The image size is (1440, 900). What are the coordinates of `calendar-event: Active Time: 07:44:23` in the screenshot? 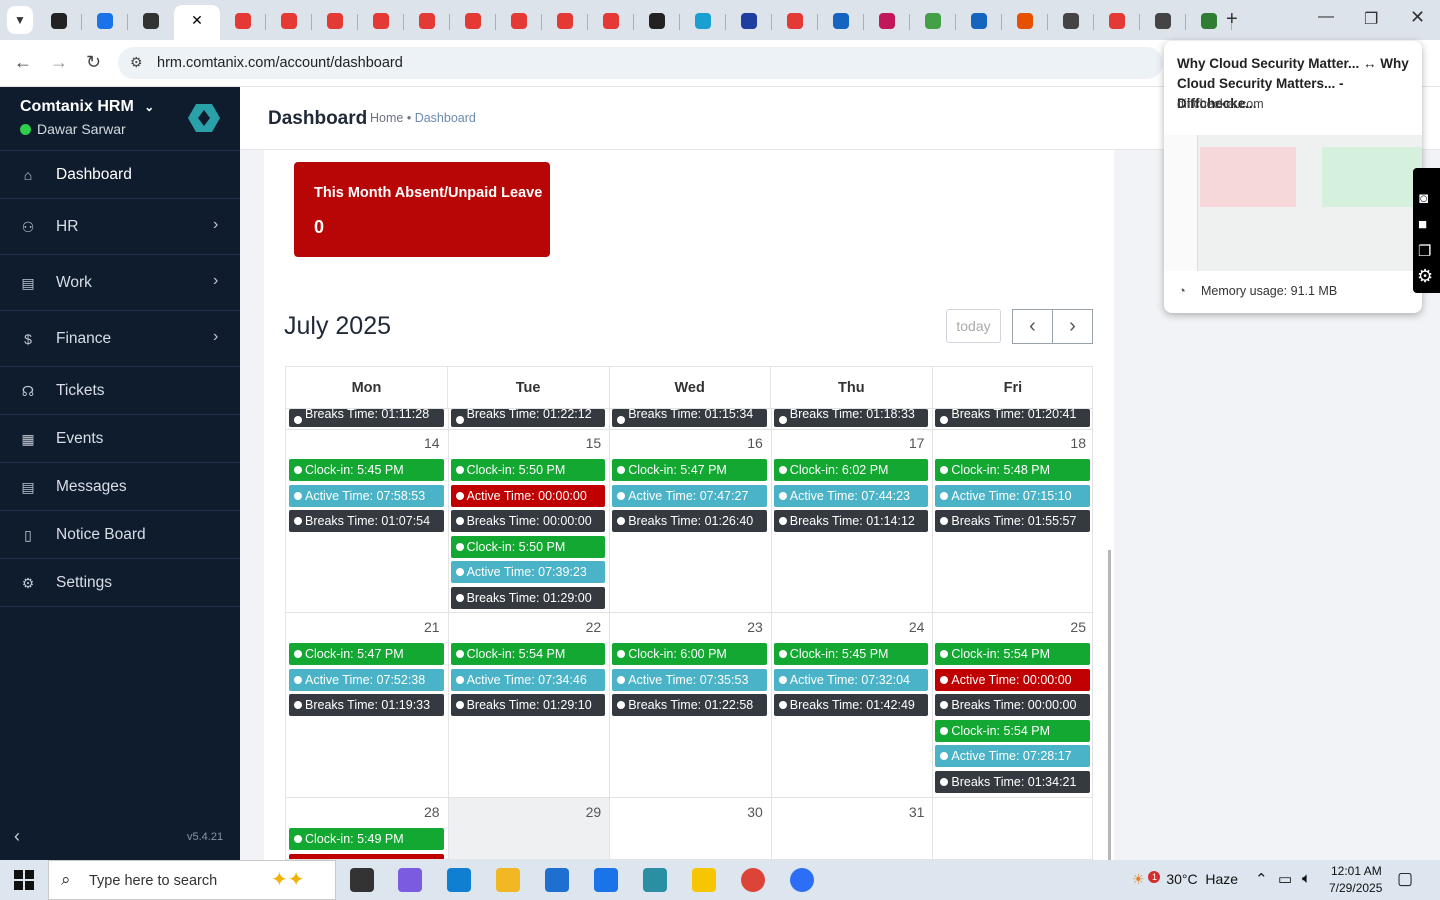 It's located at (851, 495).